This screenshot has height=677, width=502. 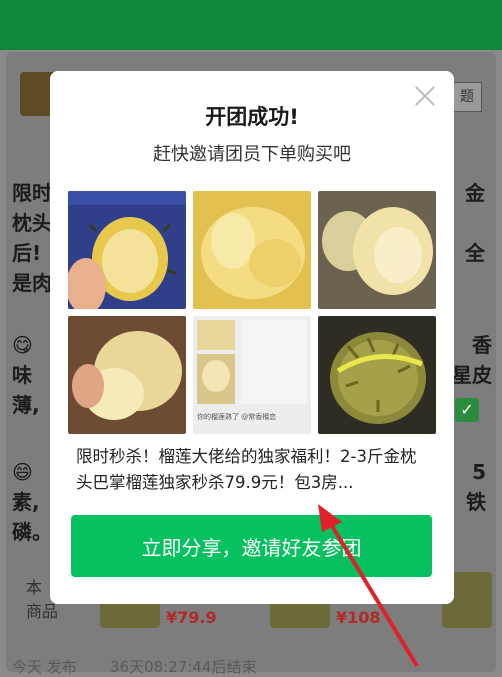 I want to click on goods-price-1: ¥79.9, so click(x=191, y=617).